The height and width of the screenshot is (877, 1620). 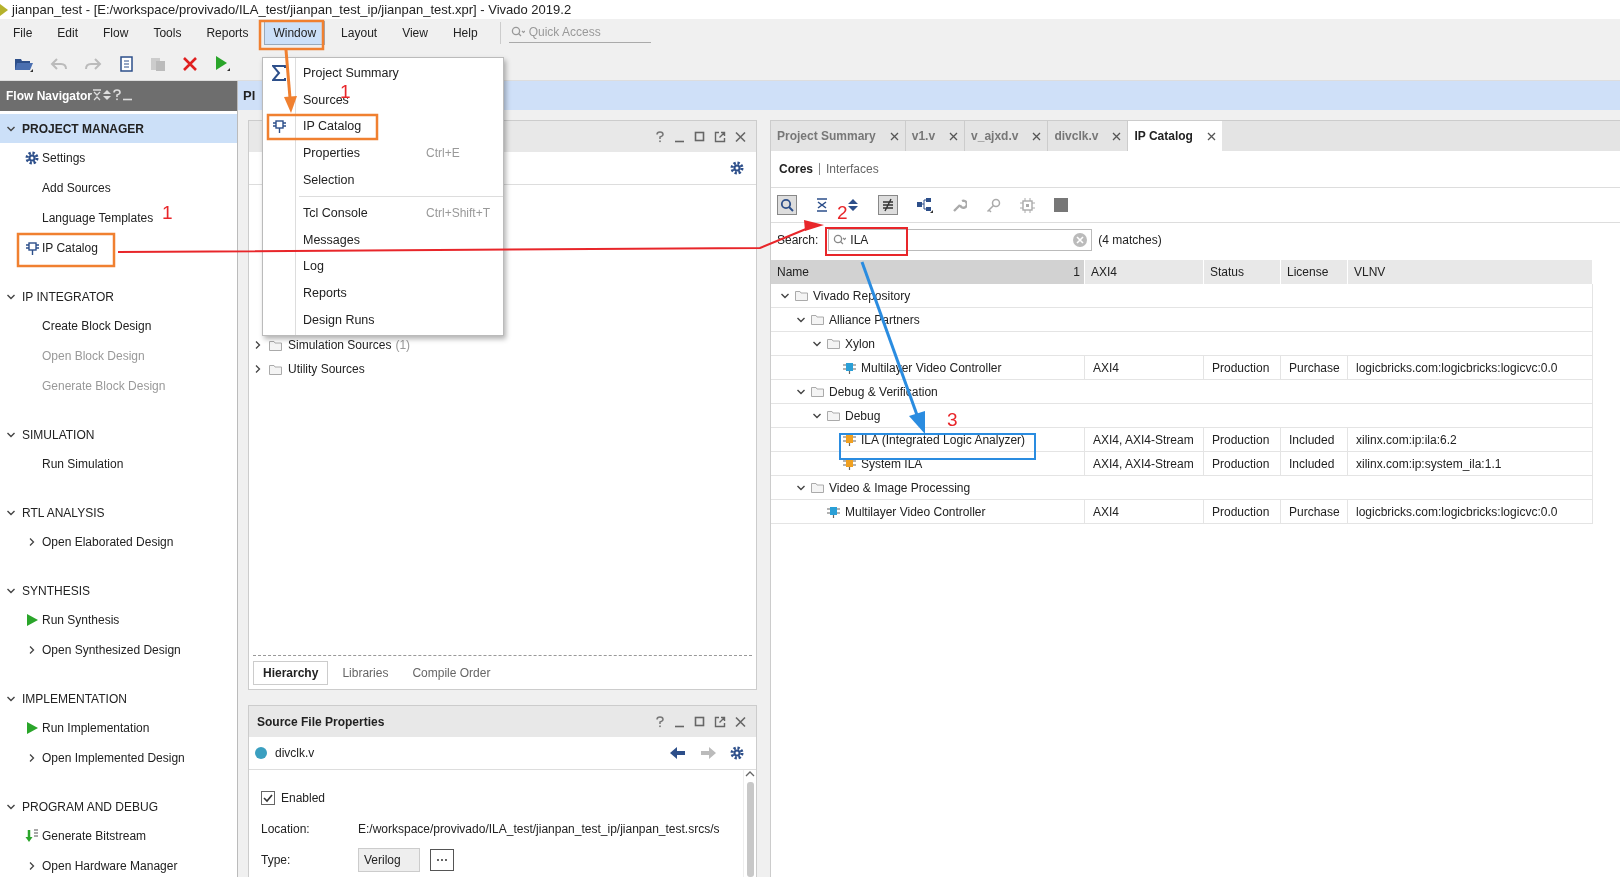 What do you see at coordinates (442, 859) in the screenshot?
I see `browse-button: ⋯` at bounding box center [442, 859].